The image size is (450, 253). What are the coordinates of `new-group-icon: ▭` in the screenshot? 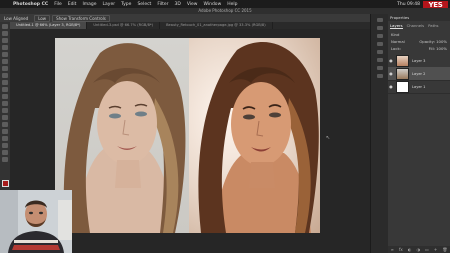 It's located at (427, 249).